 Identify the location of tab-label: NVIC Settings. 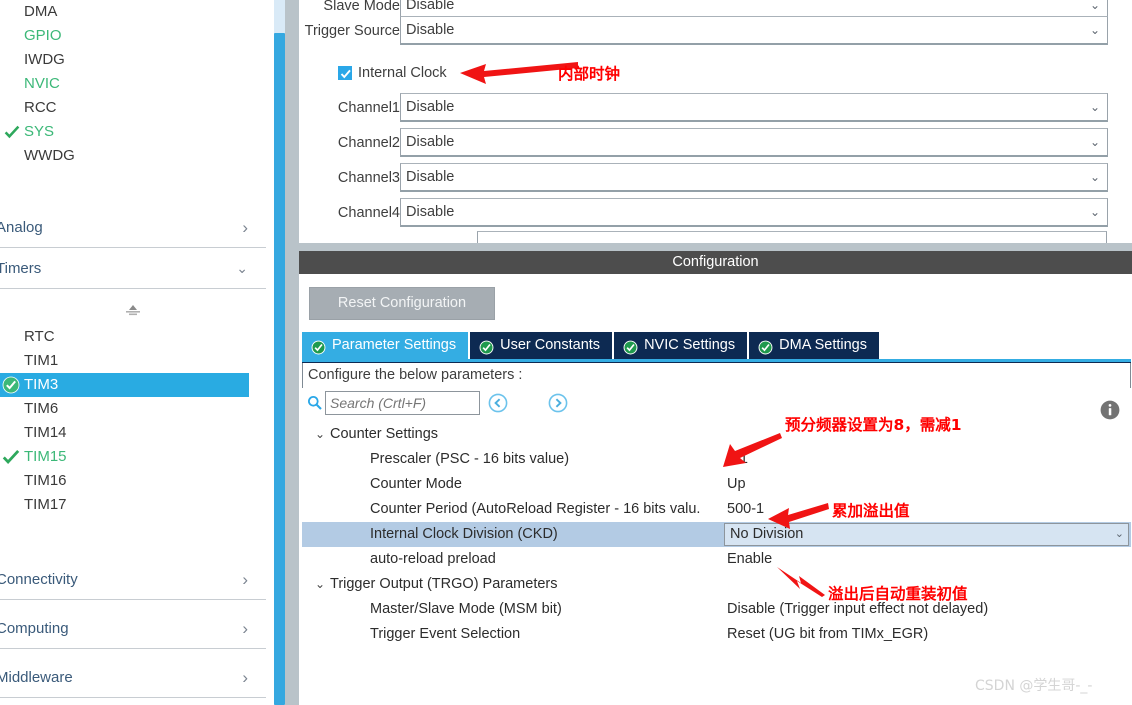
(690, 345).